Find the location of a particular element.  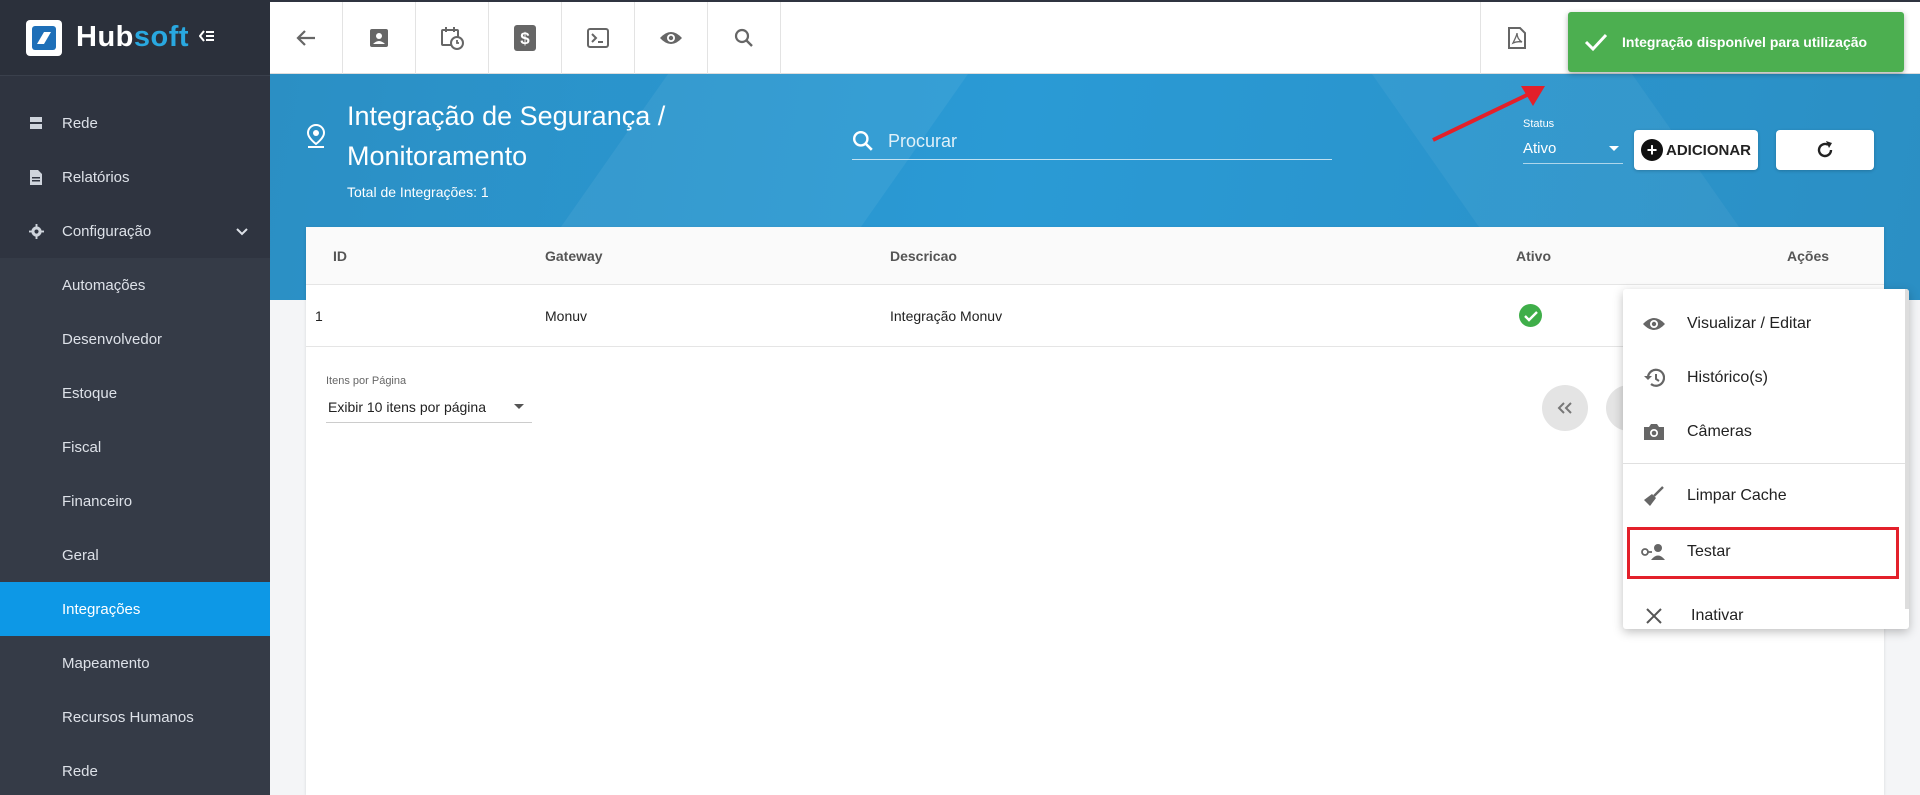

sidebar-item-desenvolvedor: Desenvolvedor is located at coordinates (135, 339).